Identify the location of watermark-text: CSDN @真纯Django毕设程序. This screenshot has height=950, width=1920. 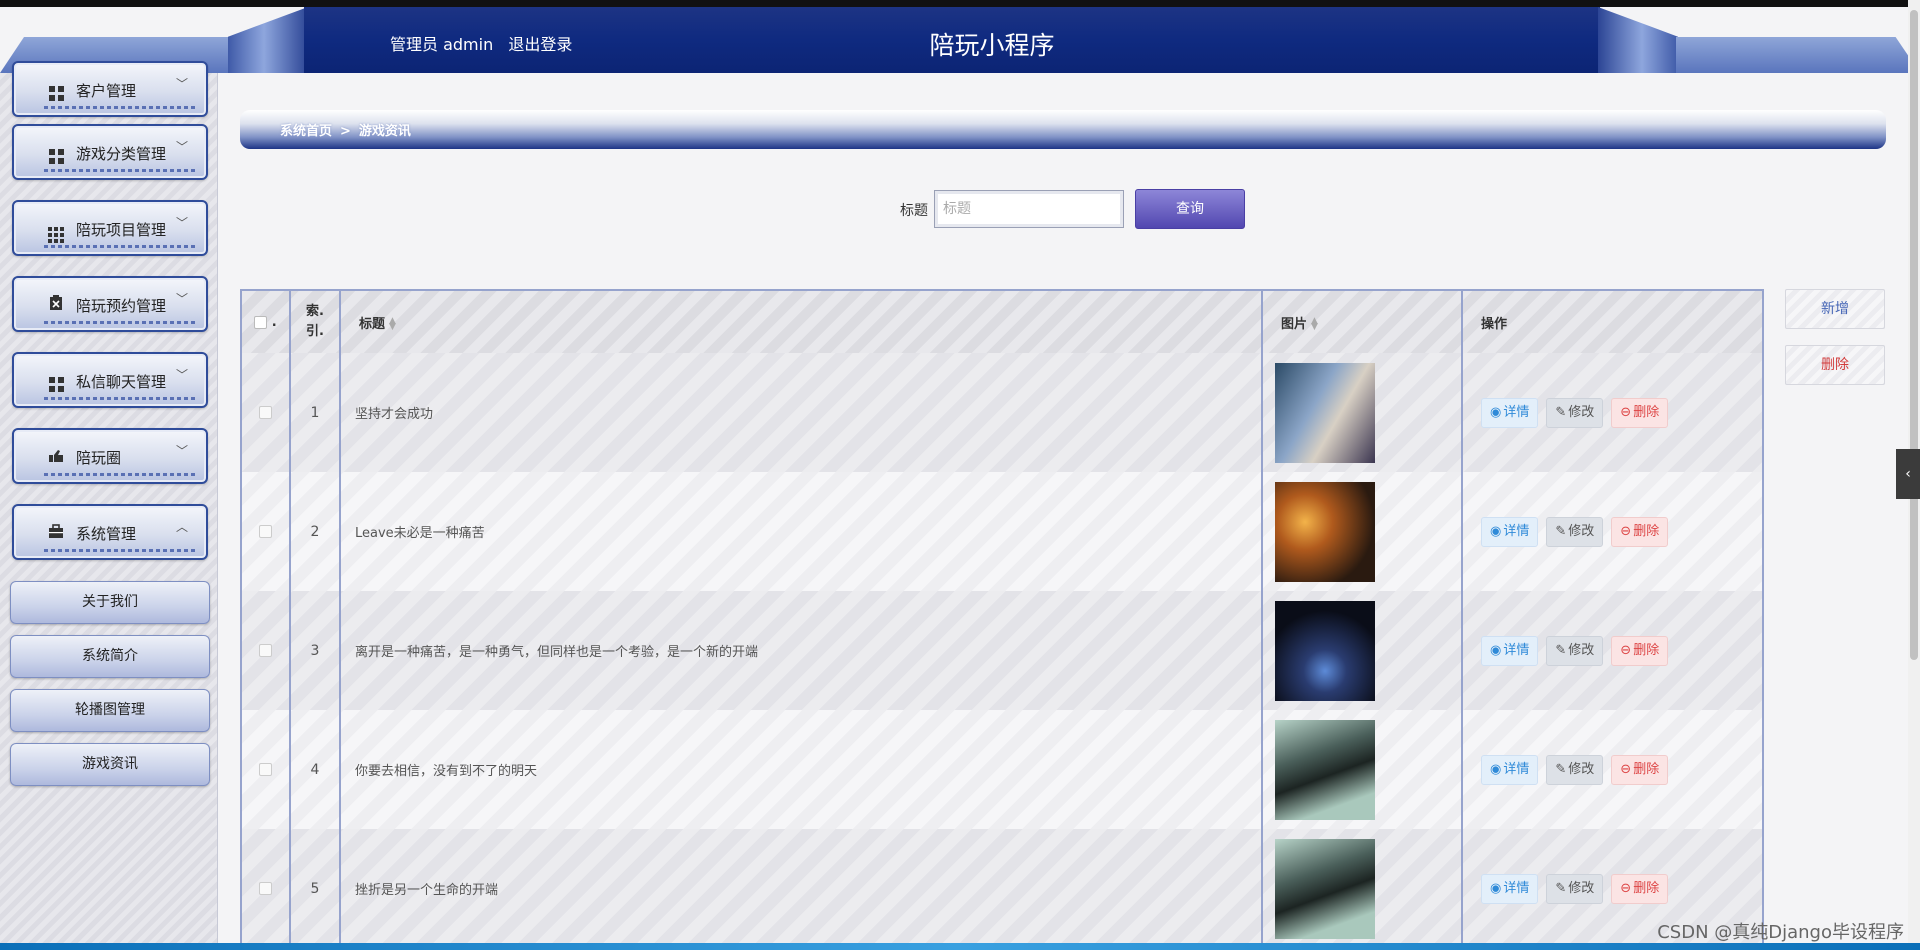
(1780, 932).